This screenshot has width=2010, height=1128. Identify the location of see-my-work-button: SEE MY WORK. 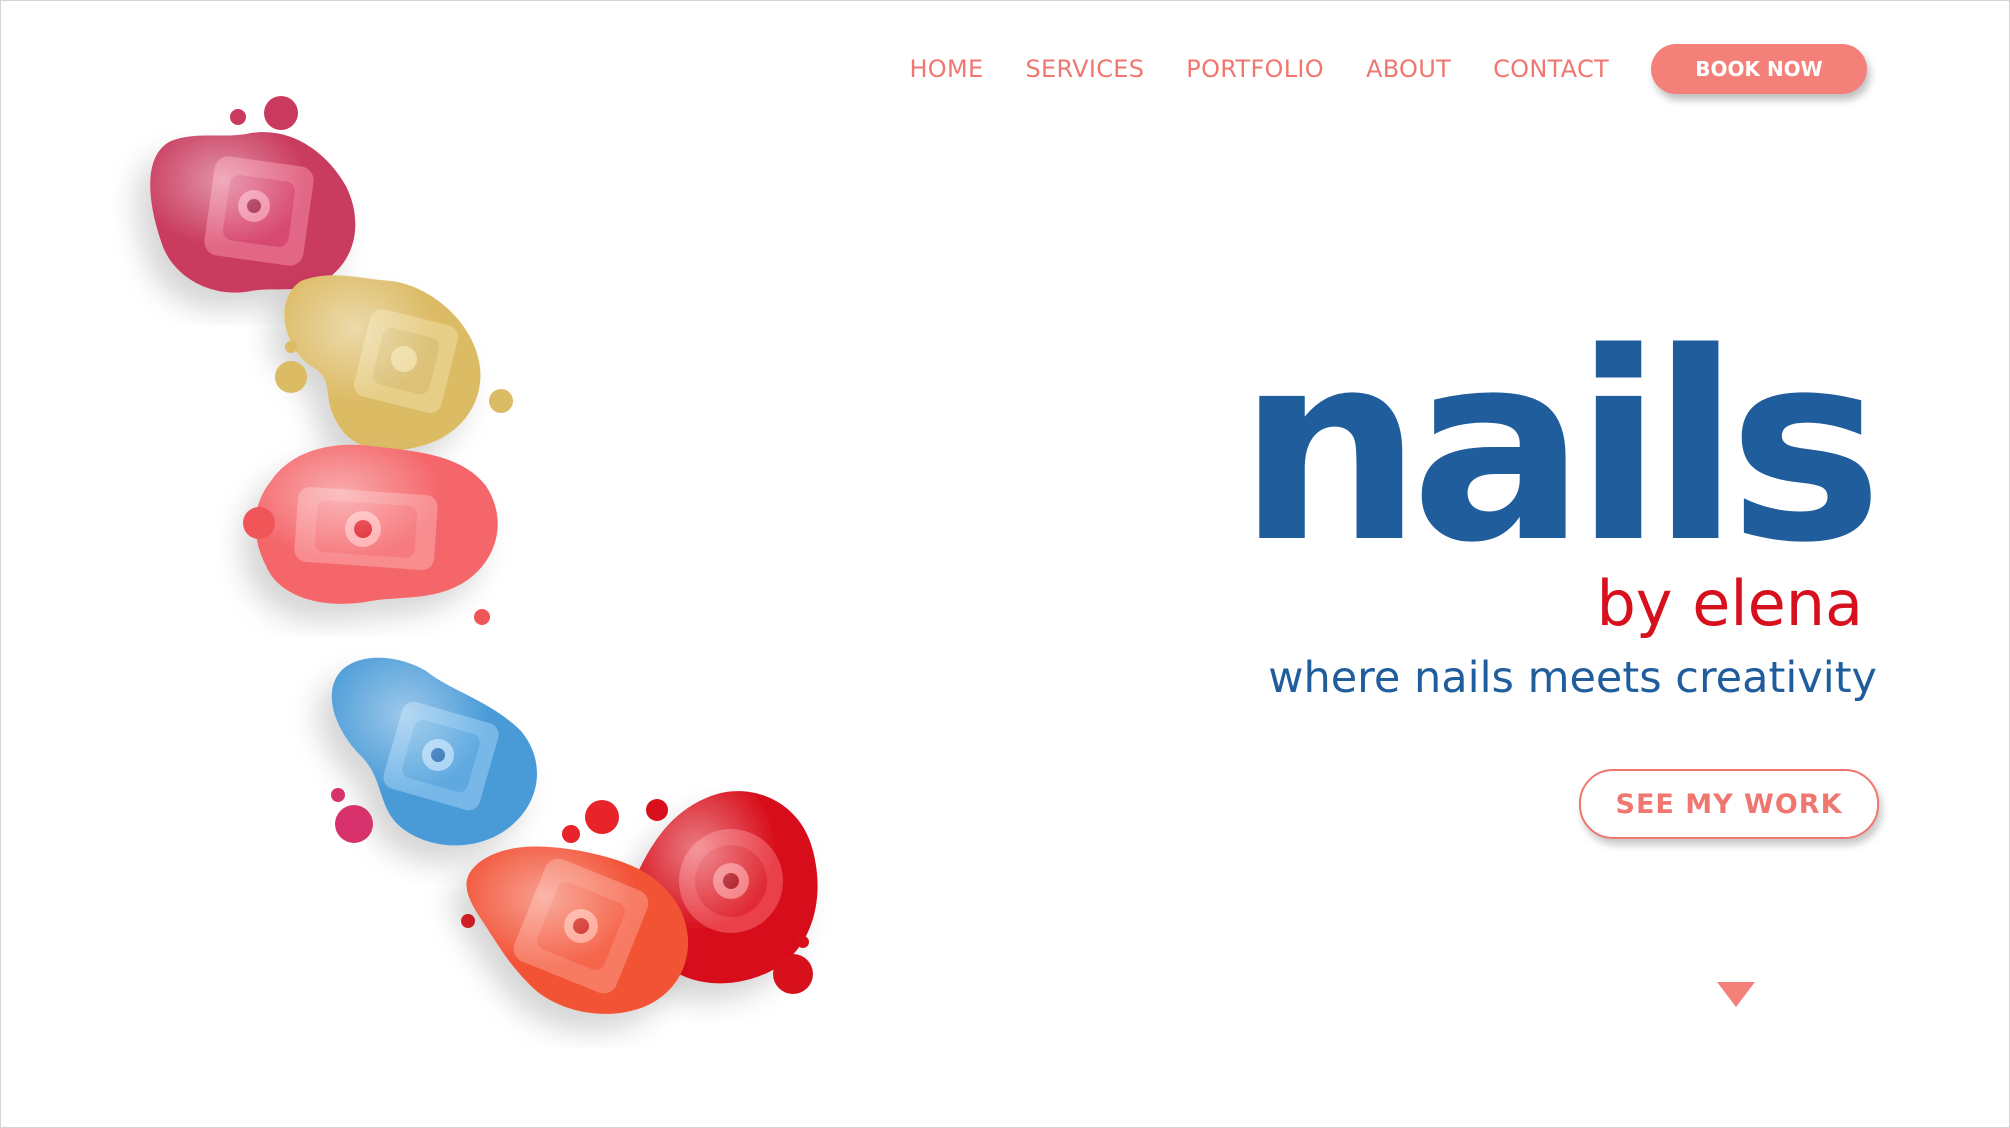
(1729, 804).